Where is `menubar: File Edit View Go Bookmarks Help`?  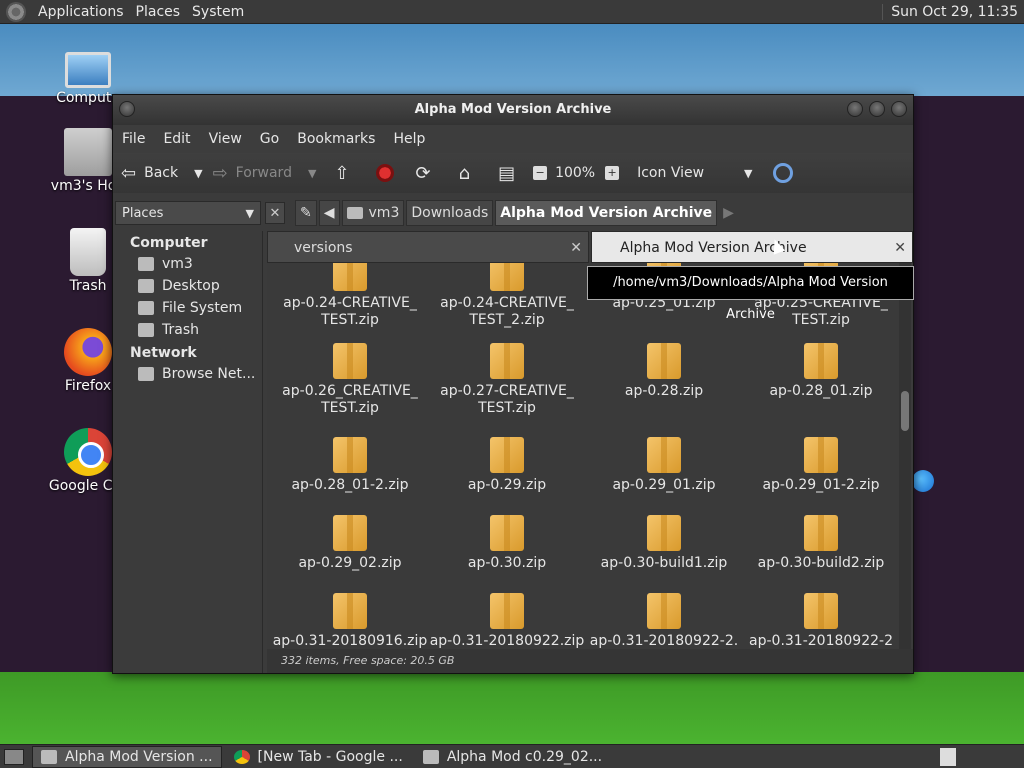 menubar: File Edit View Go Bookmarks Help is located at coordinates (513, 139).